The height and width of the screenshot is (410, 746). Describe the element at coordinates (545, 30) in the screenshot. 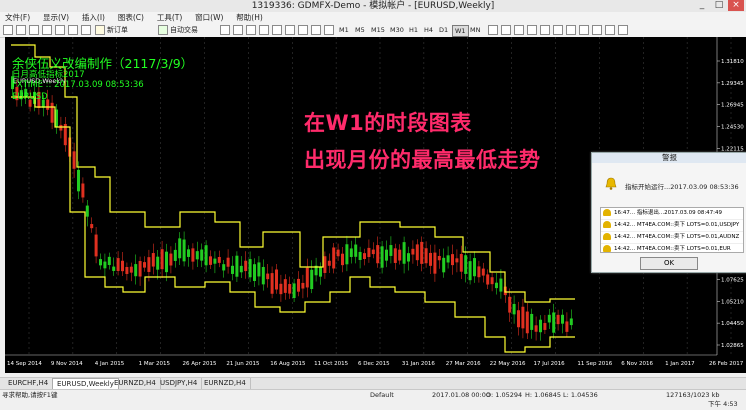

I see `zoom-out-icon` at that location.